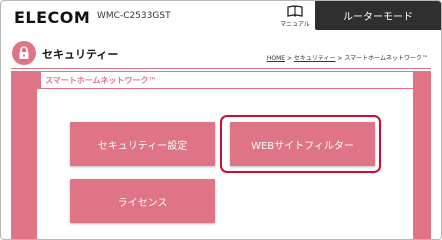  What do you see at coordinates (80, 54) in the screenshot?
I see `page-title: セキュリティー` at bounding box center [80, 54].